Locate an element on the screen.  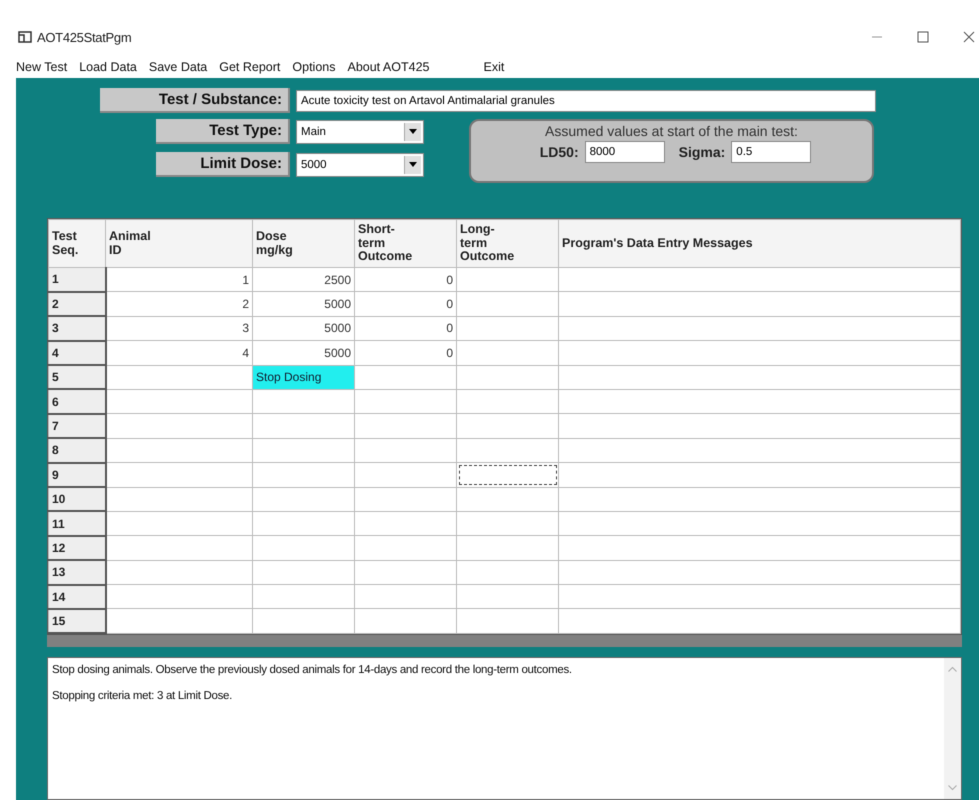
table-cell: 2 is located at coordinates (179, 304).